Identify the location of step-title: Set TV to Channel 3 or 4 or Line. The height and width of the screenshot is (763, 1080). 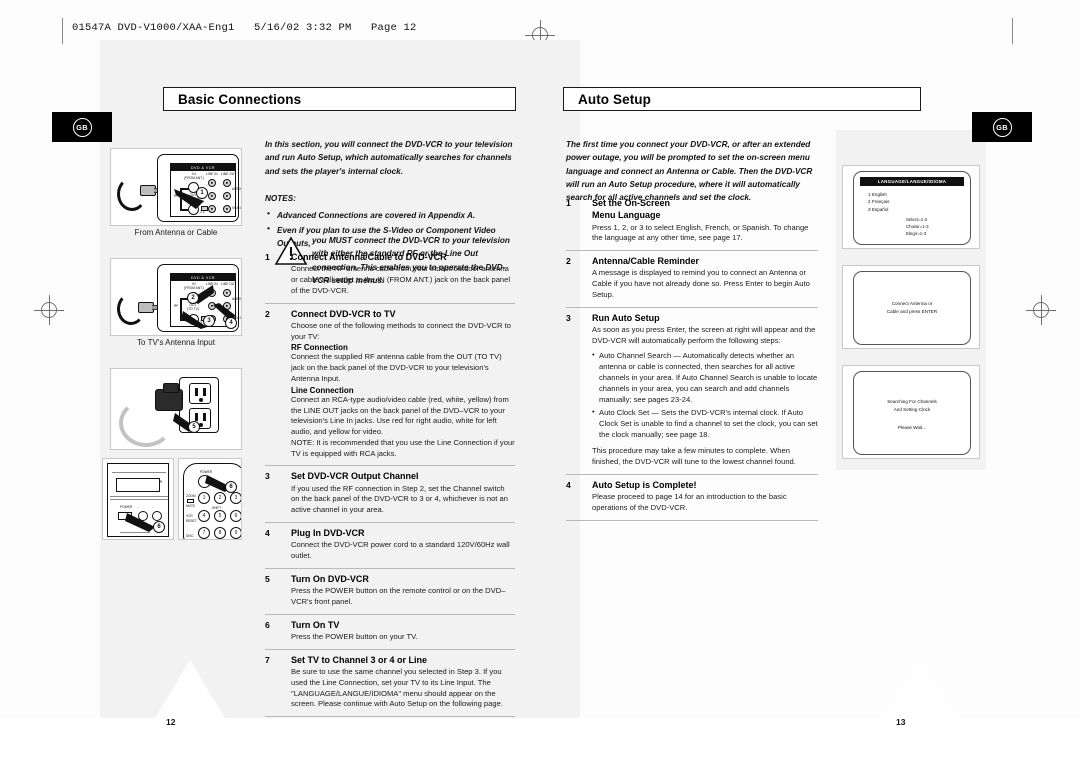
(359, 659).